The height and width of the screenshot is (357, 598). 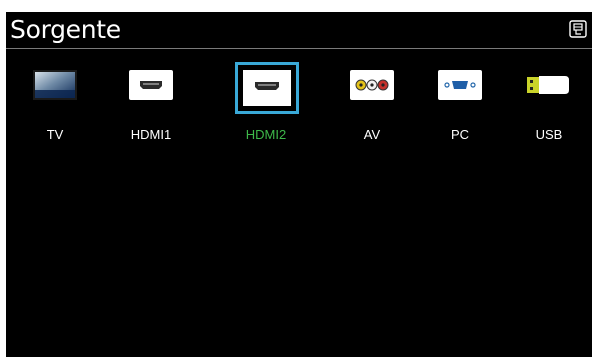 What do you see at coordinates (549, 134) in the screenshot?
I see `source-label: USB` at bounding box center [549, 134].